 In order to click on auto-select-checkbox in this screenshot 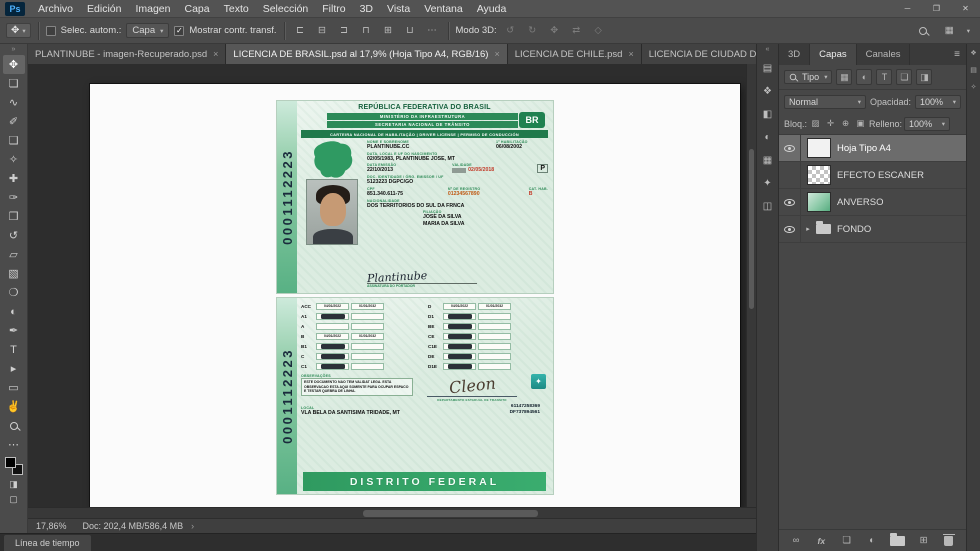, I will do `click(50, 30)`.